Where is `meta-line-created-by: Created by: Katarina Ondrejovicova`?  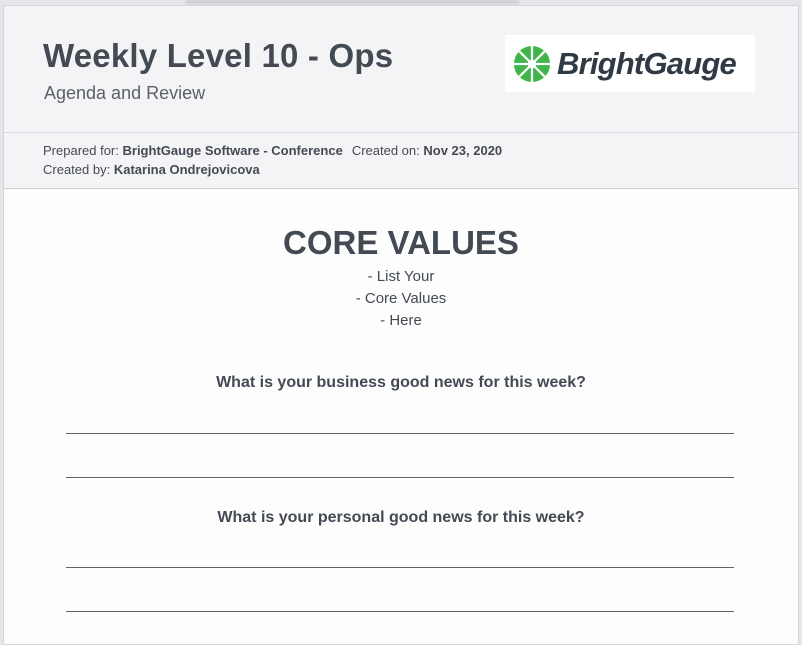
meta-line-created-by: Created by: Katarina Ondrejovicova is located at coordinates (151, 169).